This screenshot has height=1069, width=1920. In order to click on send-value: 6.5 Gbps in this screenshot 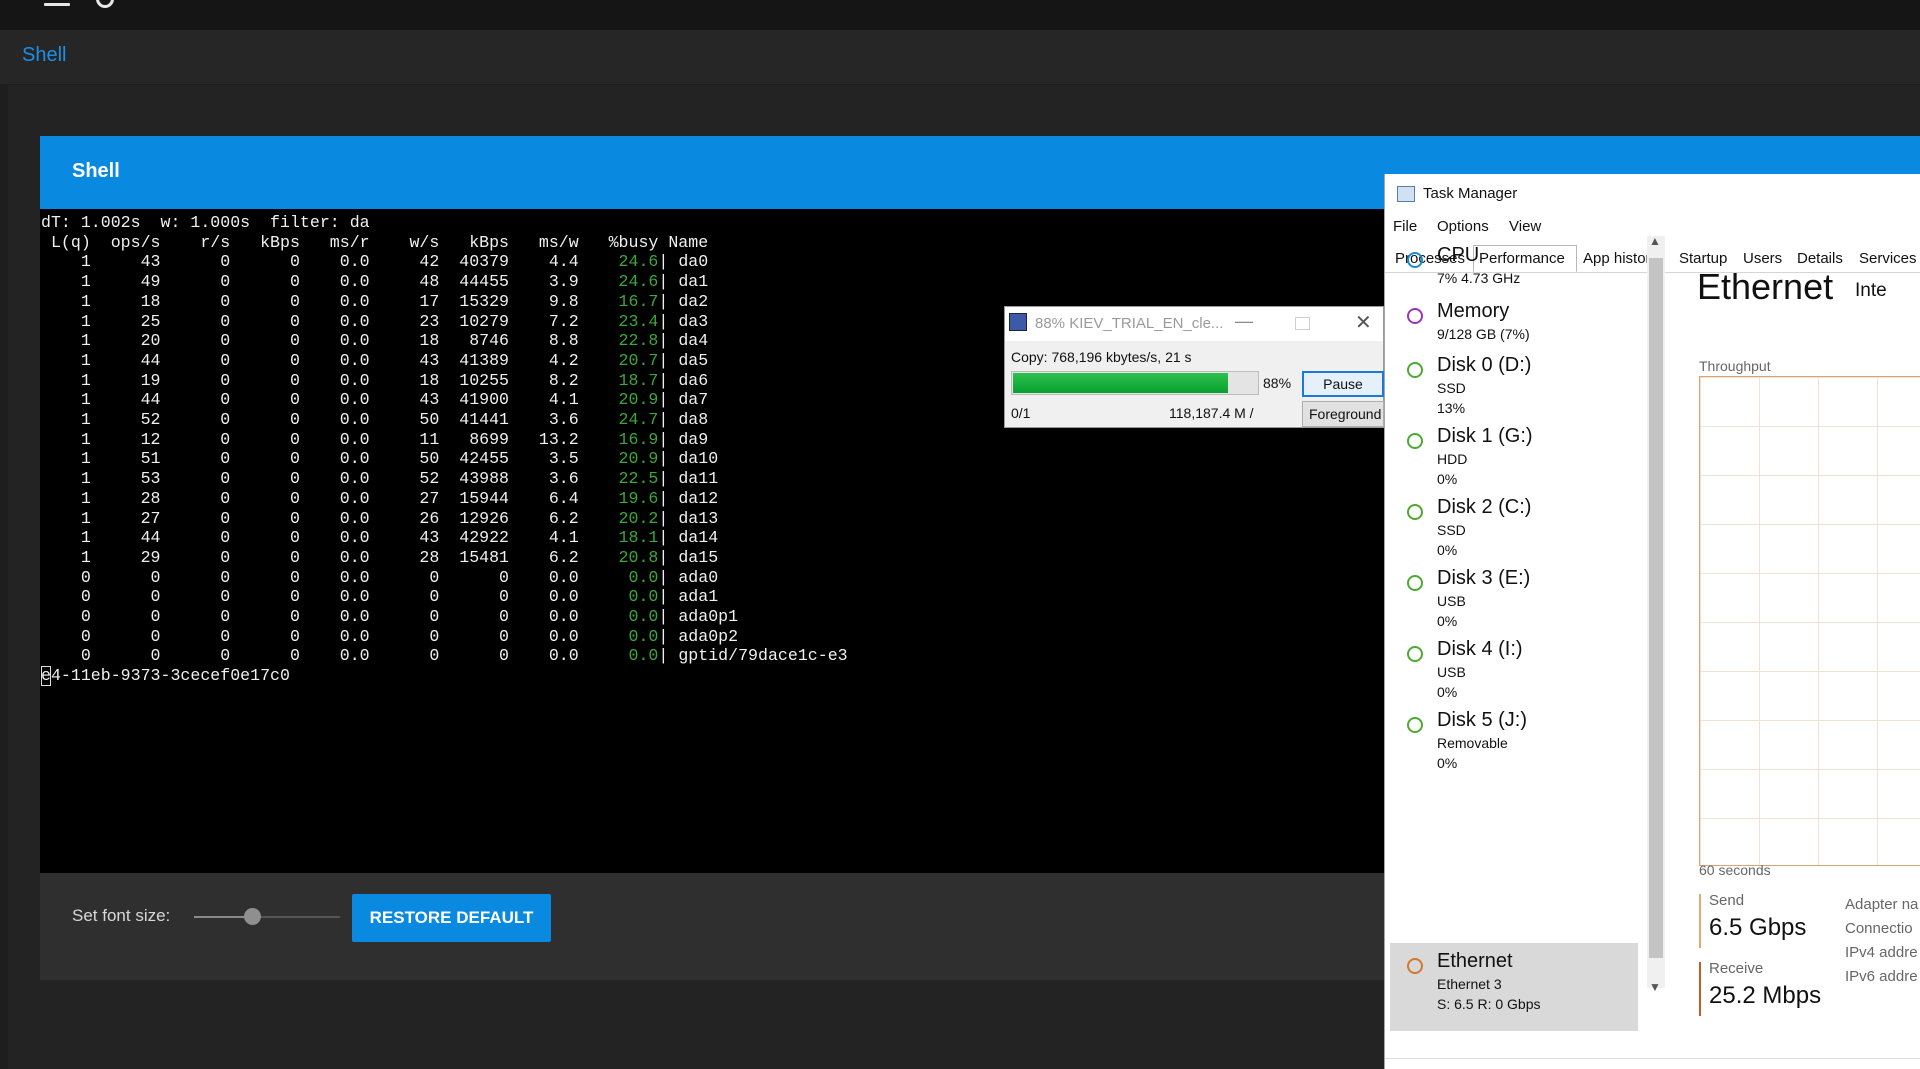, I will do `click(1758, 927)`.